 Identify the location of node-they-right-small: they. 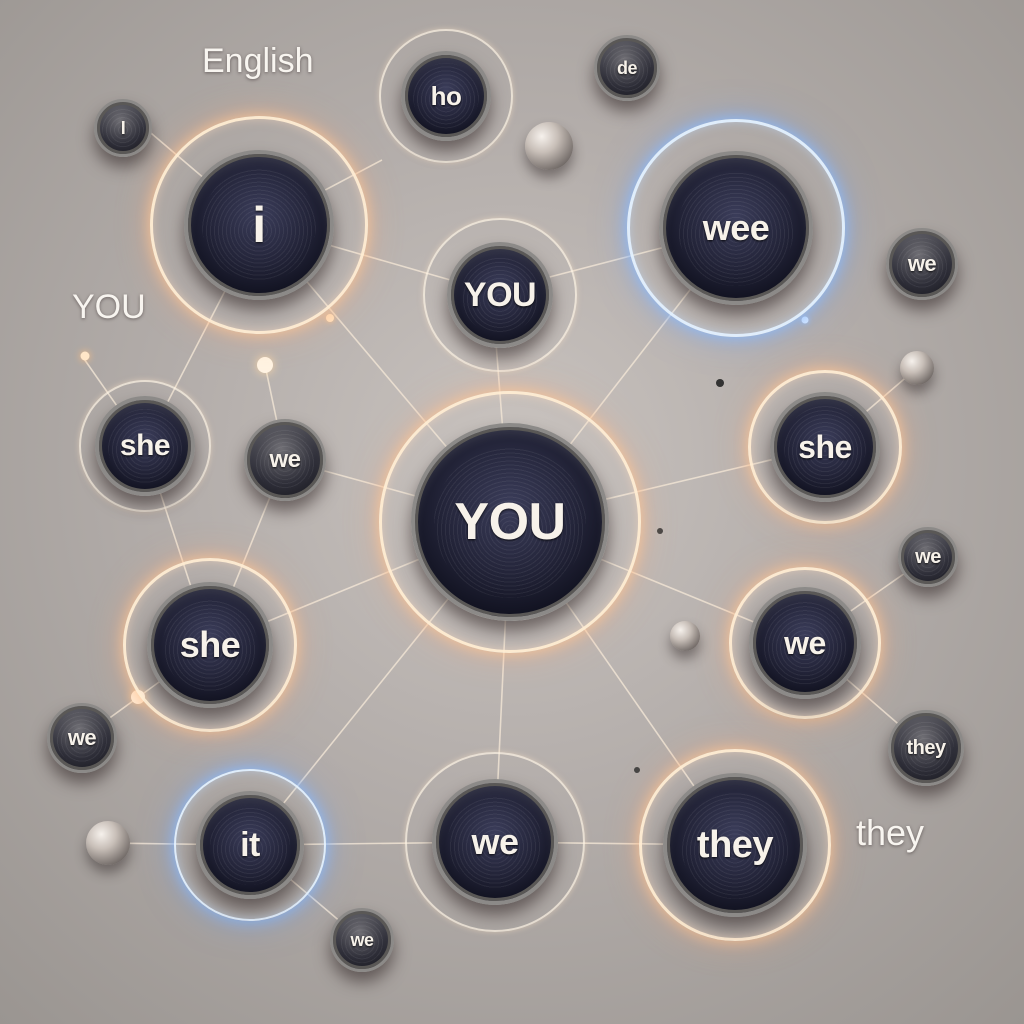
(926, 748).